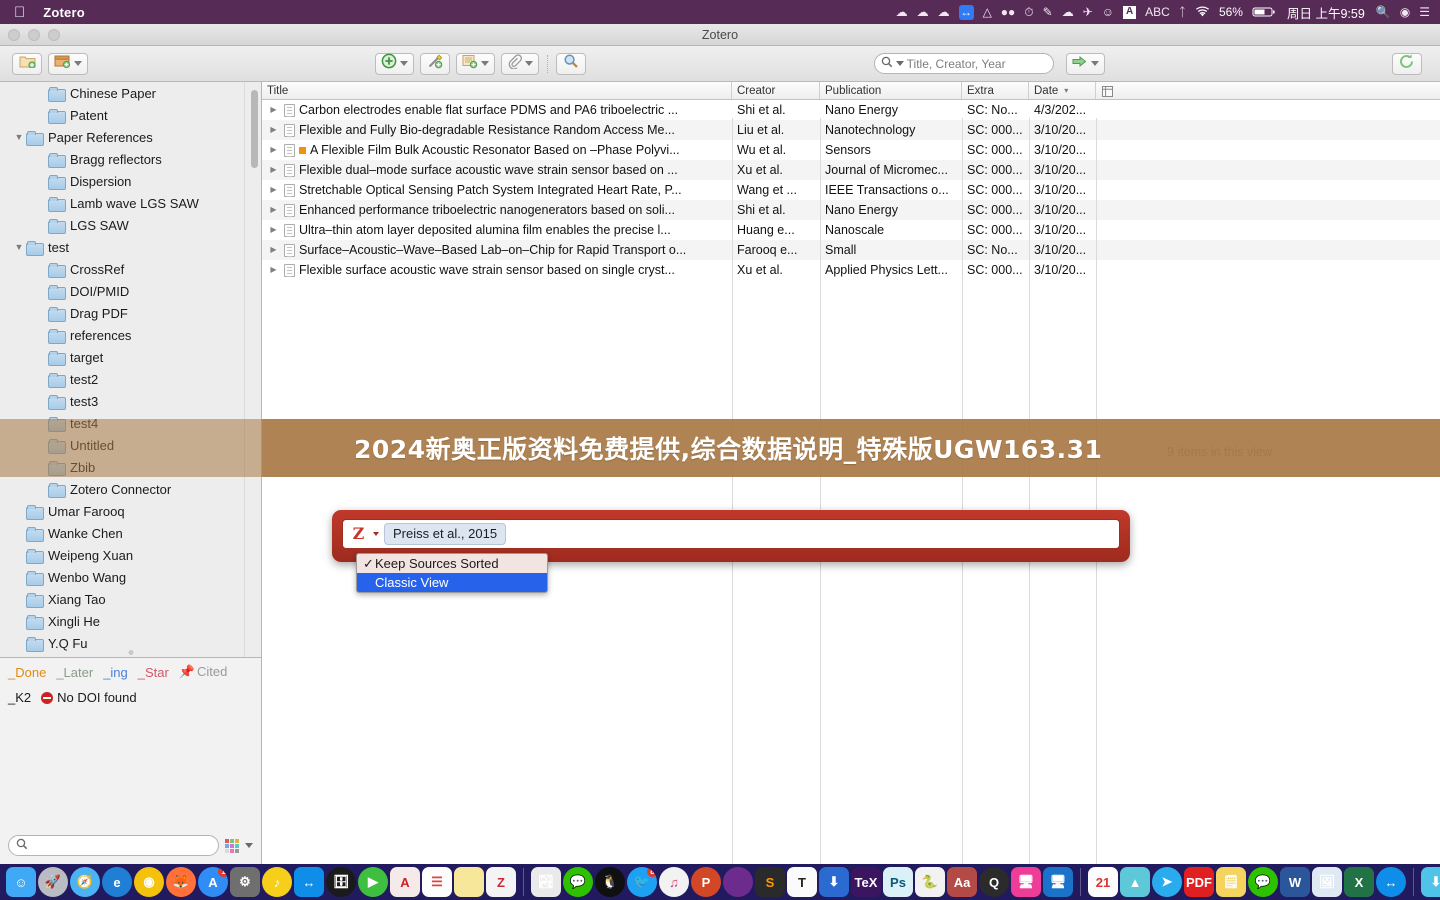  What do you see at coordinates (738, 882) in the screenshot?
I see `dock-item-github` at bounding box center [738, 882].